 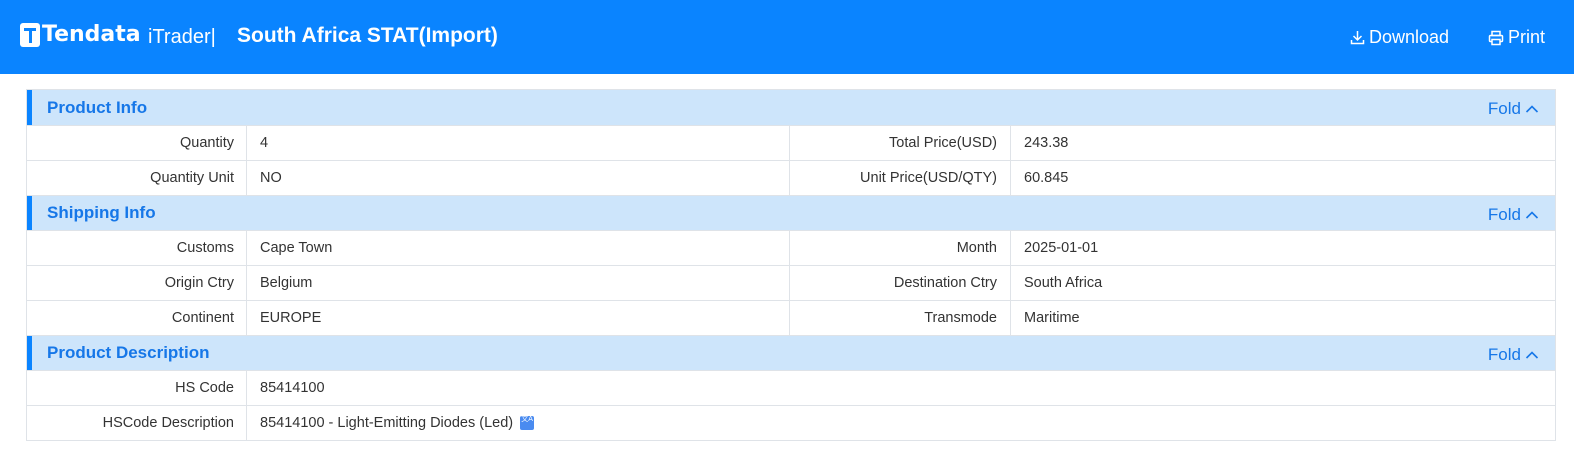 What do you see at coordinates (901, 423) in the screenshot?
I see `field-value-with-translate: 85414100 - Light-Emitting Diodes (Led)` at bounding box center [901, 423].